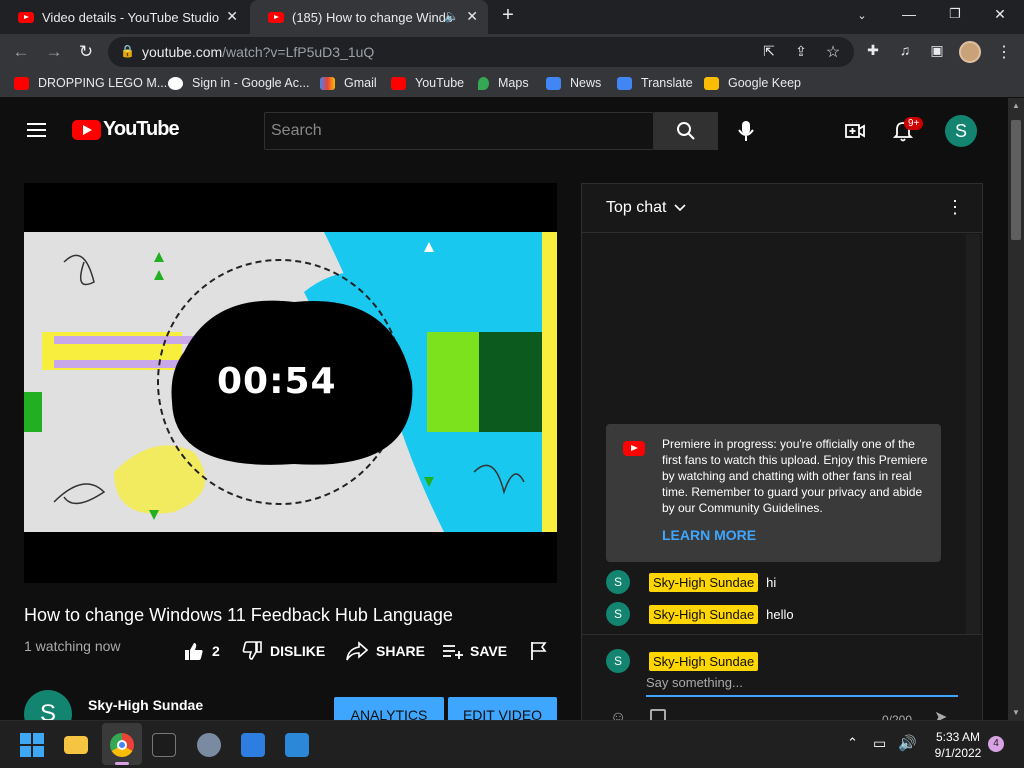 The height and width of the screenshot is (768, 1024). Describe the element at coordinates (297, 745) in the screenshot. I see `feedback-hub-icon` at that location.